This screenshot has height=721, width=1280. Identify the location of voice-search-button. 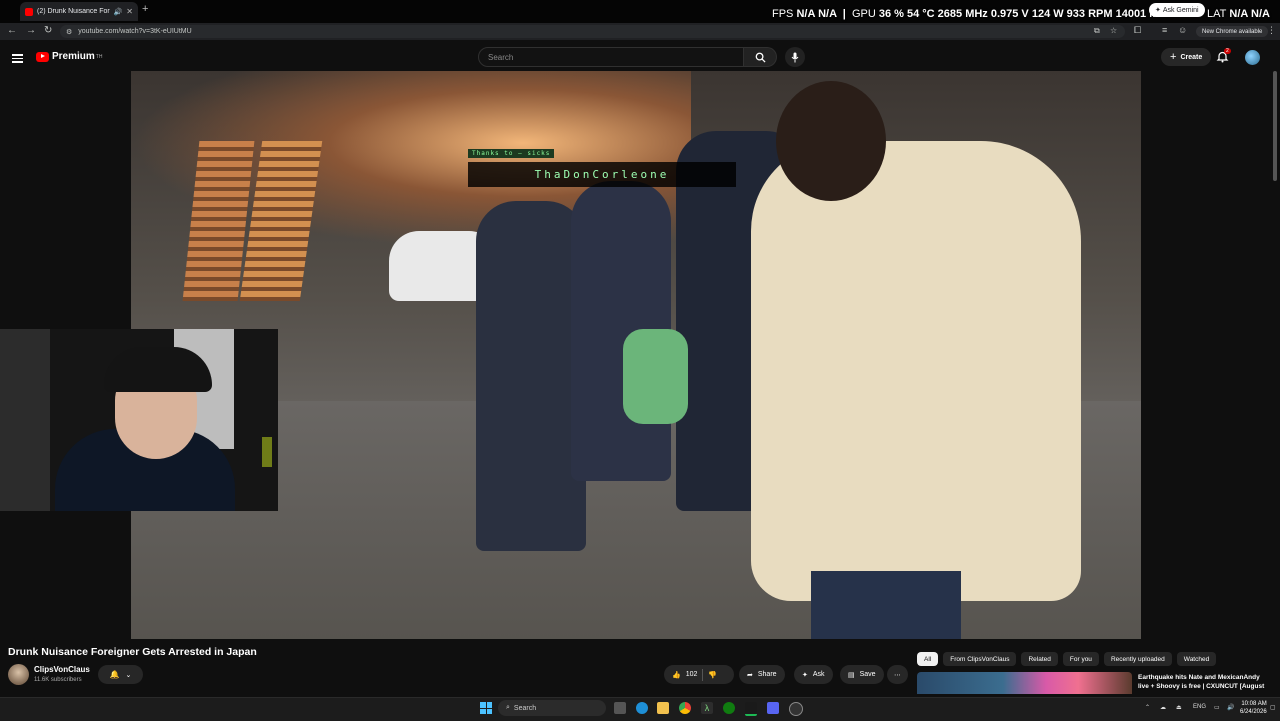
(795, 57).